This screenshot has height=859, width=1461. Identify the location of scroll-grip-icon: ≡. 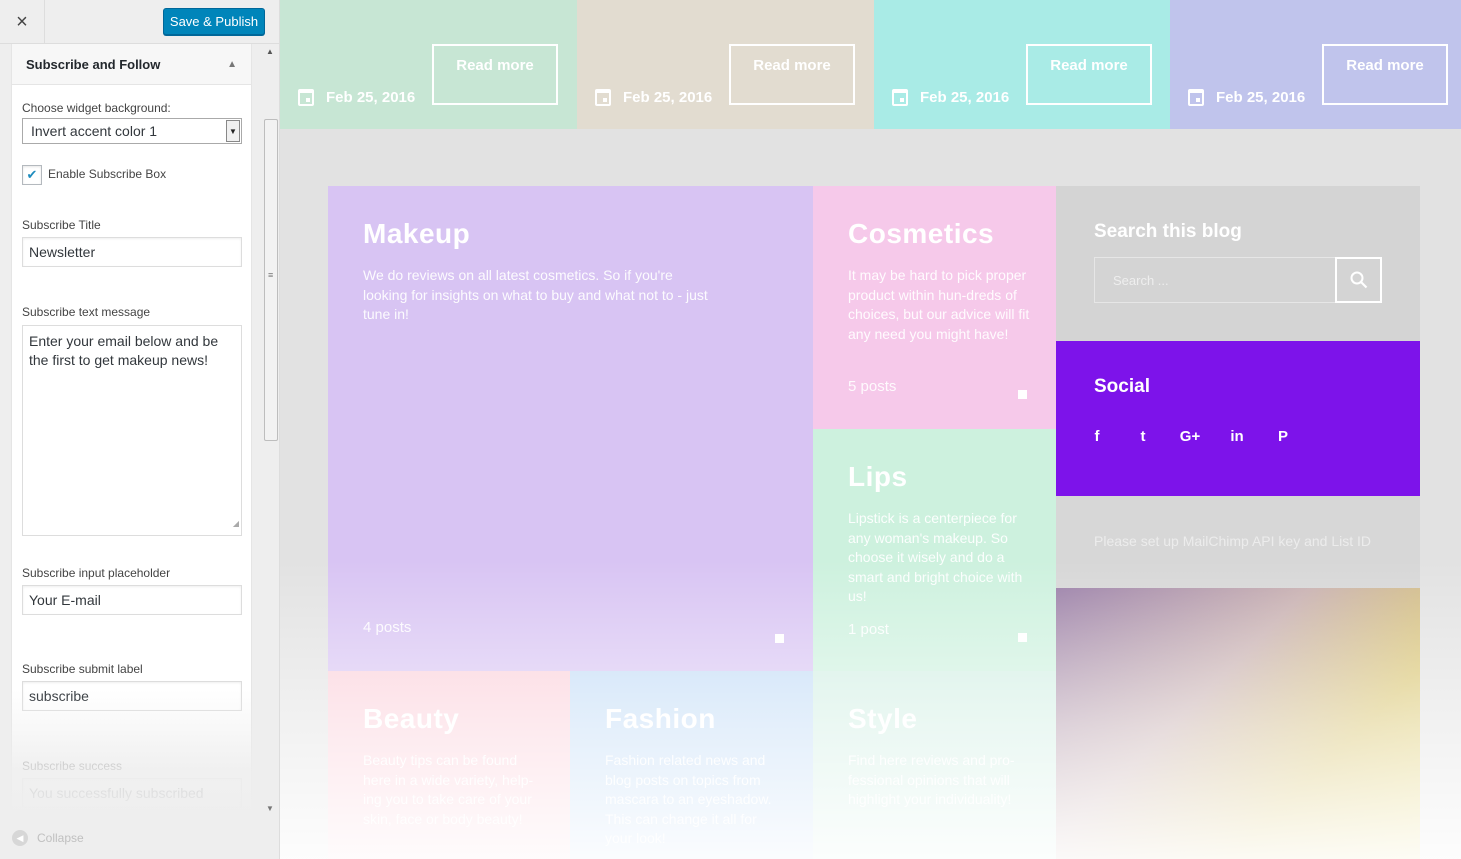
(271, 275).